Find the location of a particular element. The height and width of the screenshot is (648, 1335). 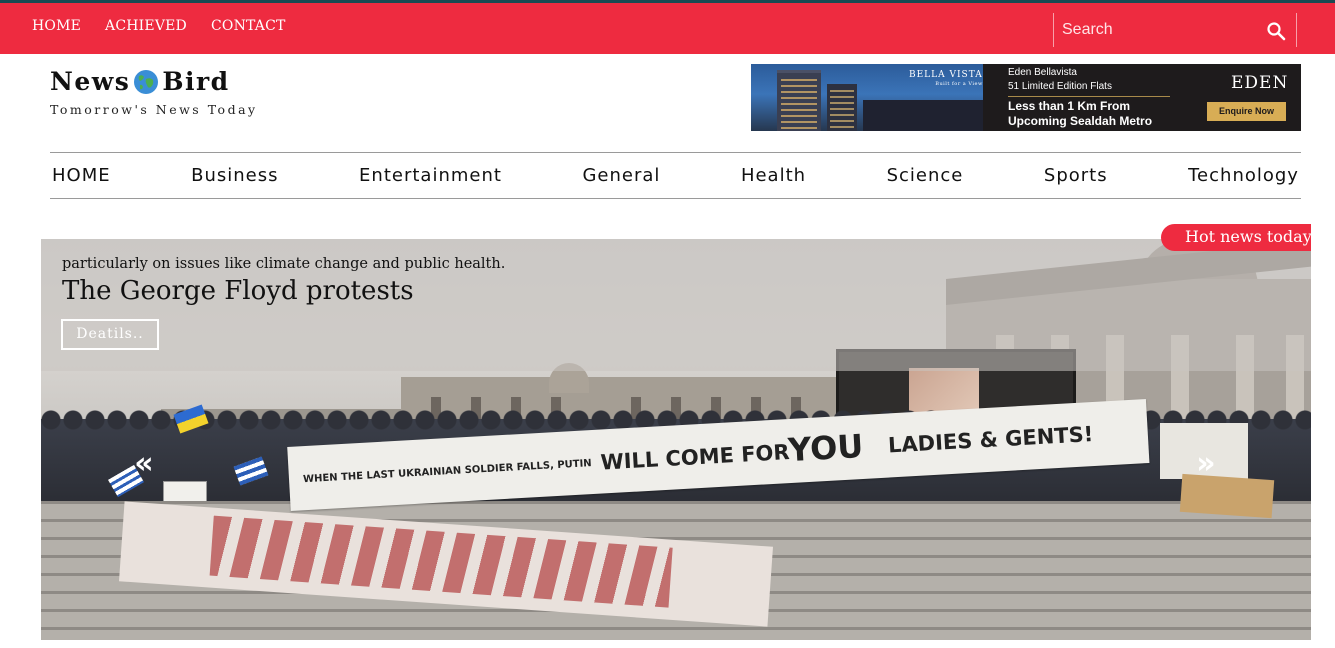

nav-entertainment: Entertainment is located at coordinates (430, 175).